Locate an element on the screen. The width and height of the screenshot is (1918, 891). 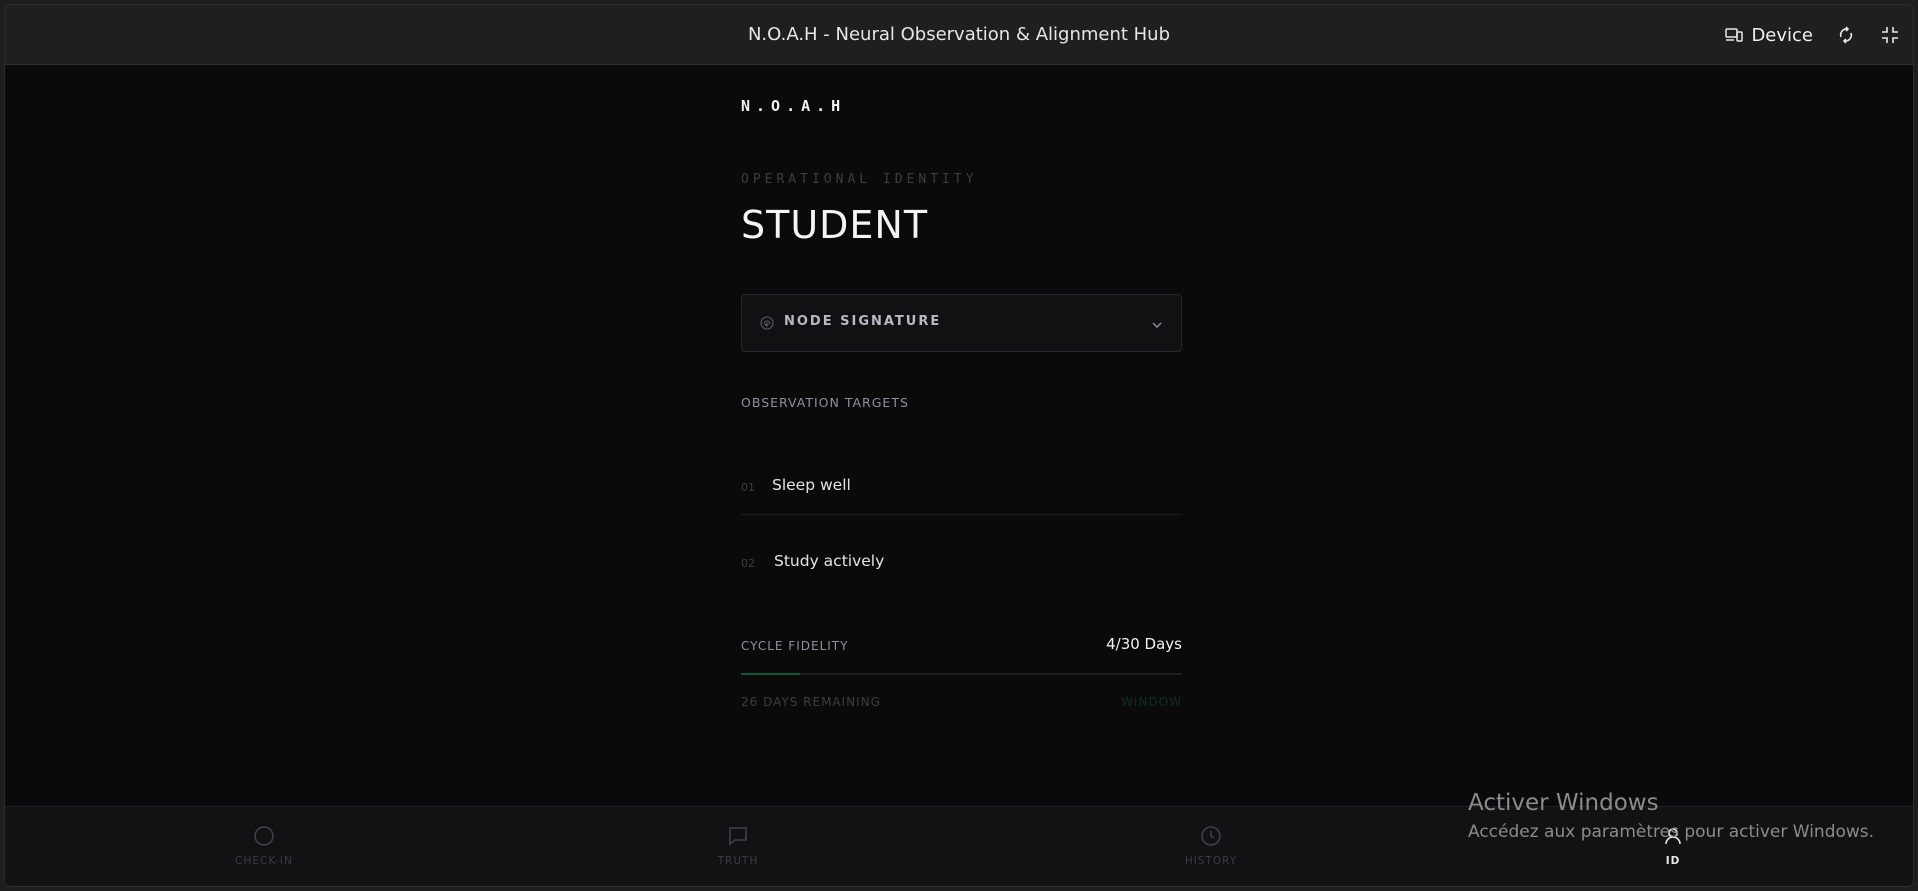
nav-item-check-in: CHECK-IN is located at coordinates (264, 846).